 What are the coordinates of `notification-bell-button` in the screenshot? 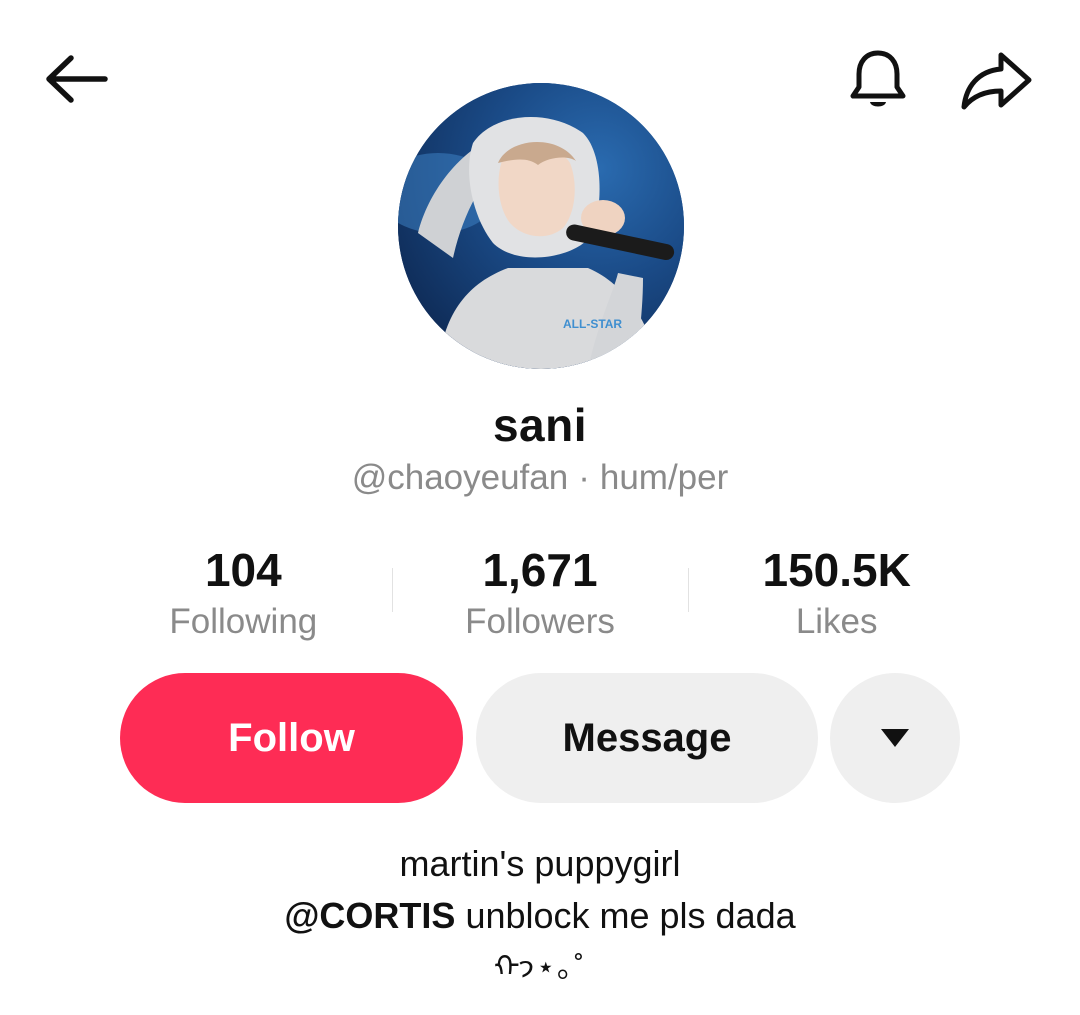 It's located at (878, 80).